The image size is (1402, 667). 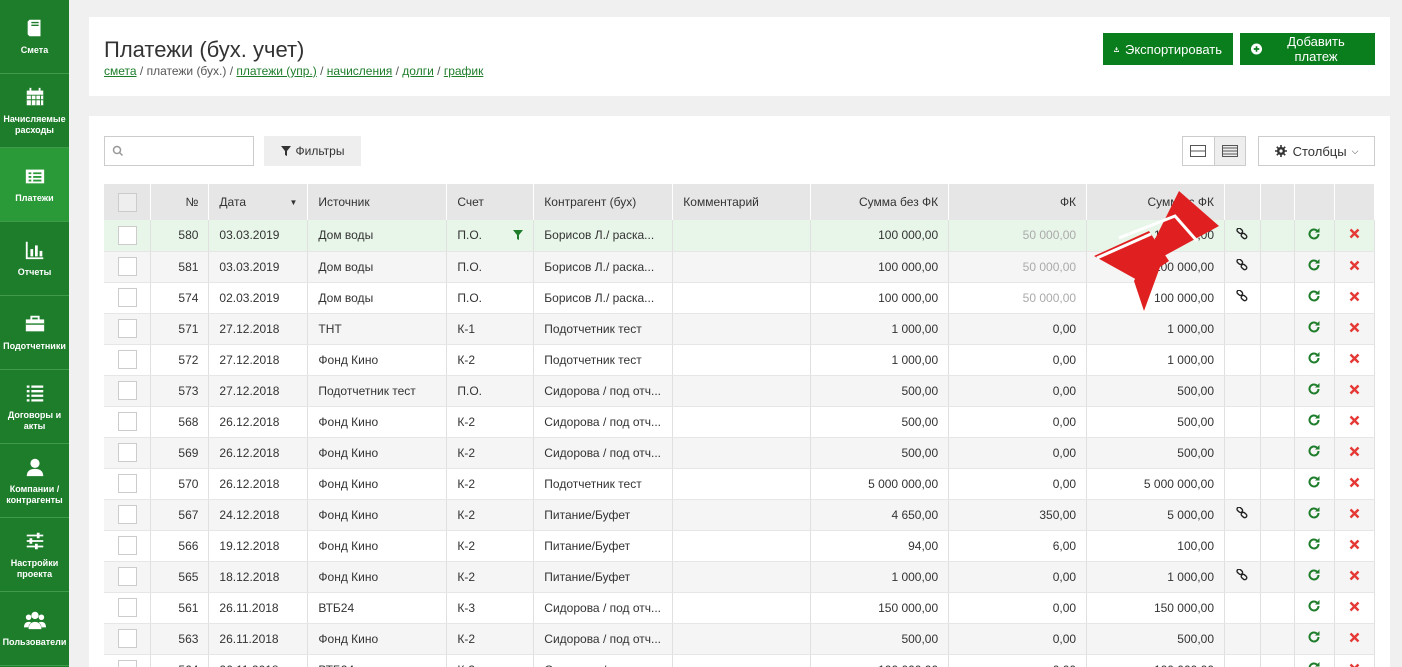 What do you see at coordinates (34, 259) in the screenshot?
I see `sidebar-item-reports: Отчеты` at bounding box center [34, 259].